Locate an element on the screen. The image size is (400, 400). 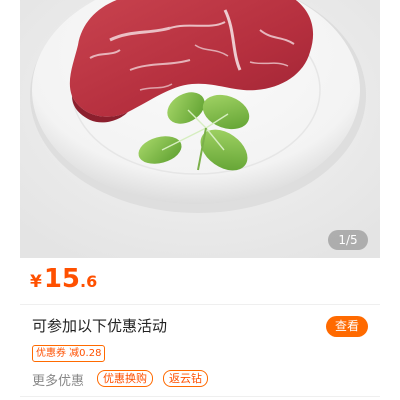
image-counter: 1/5 is located at coordinates (348, 240).